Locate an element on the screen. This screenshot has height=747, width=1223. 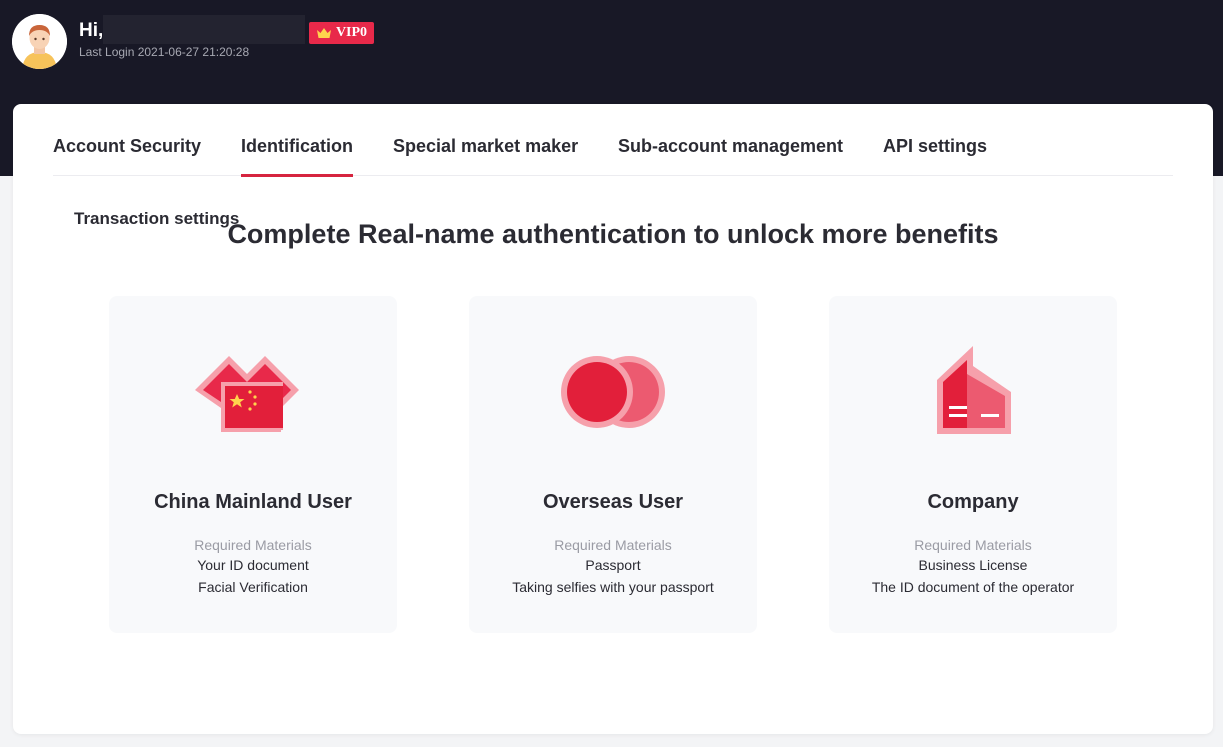
overlapping-circles-icon is located at coordinates (613, 392).